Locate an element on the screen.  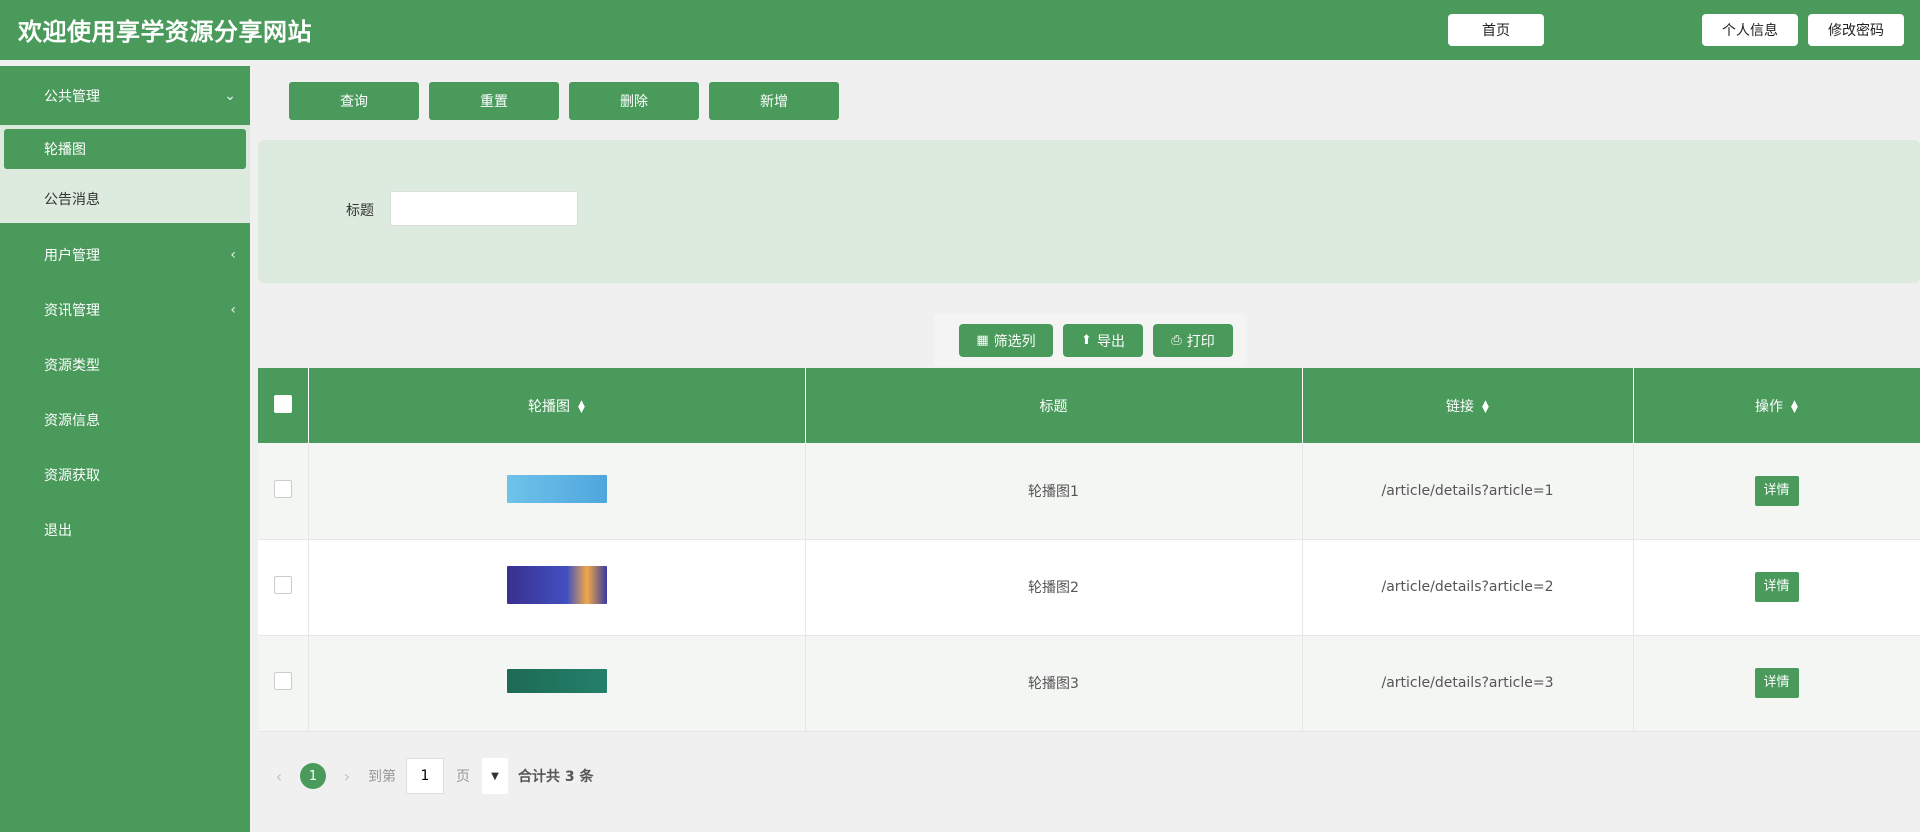
profile-button: 个人信息 is located at coordinates (1750, 30).